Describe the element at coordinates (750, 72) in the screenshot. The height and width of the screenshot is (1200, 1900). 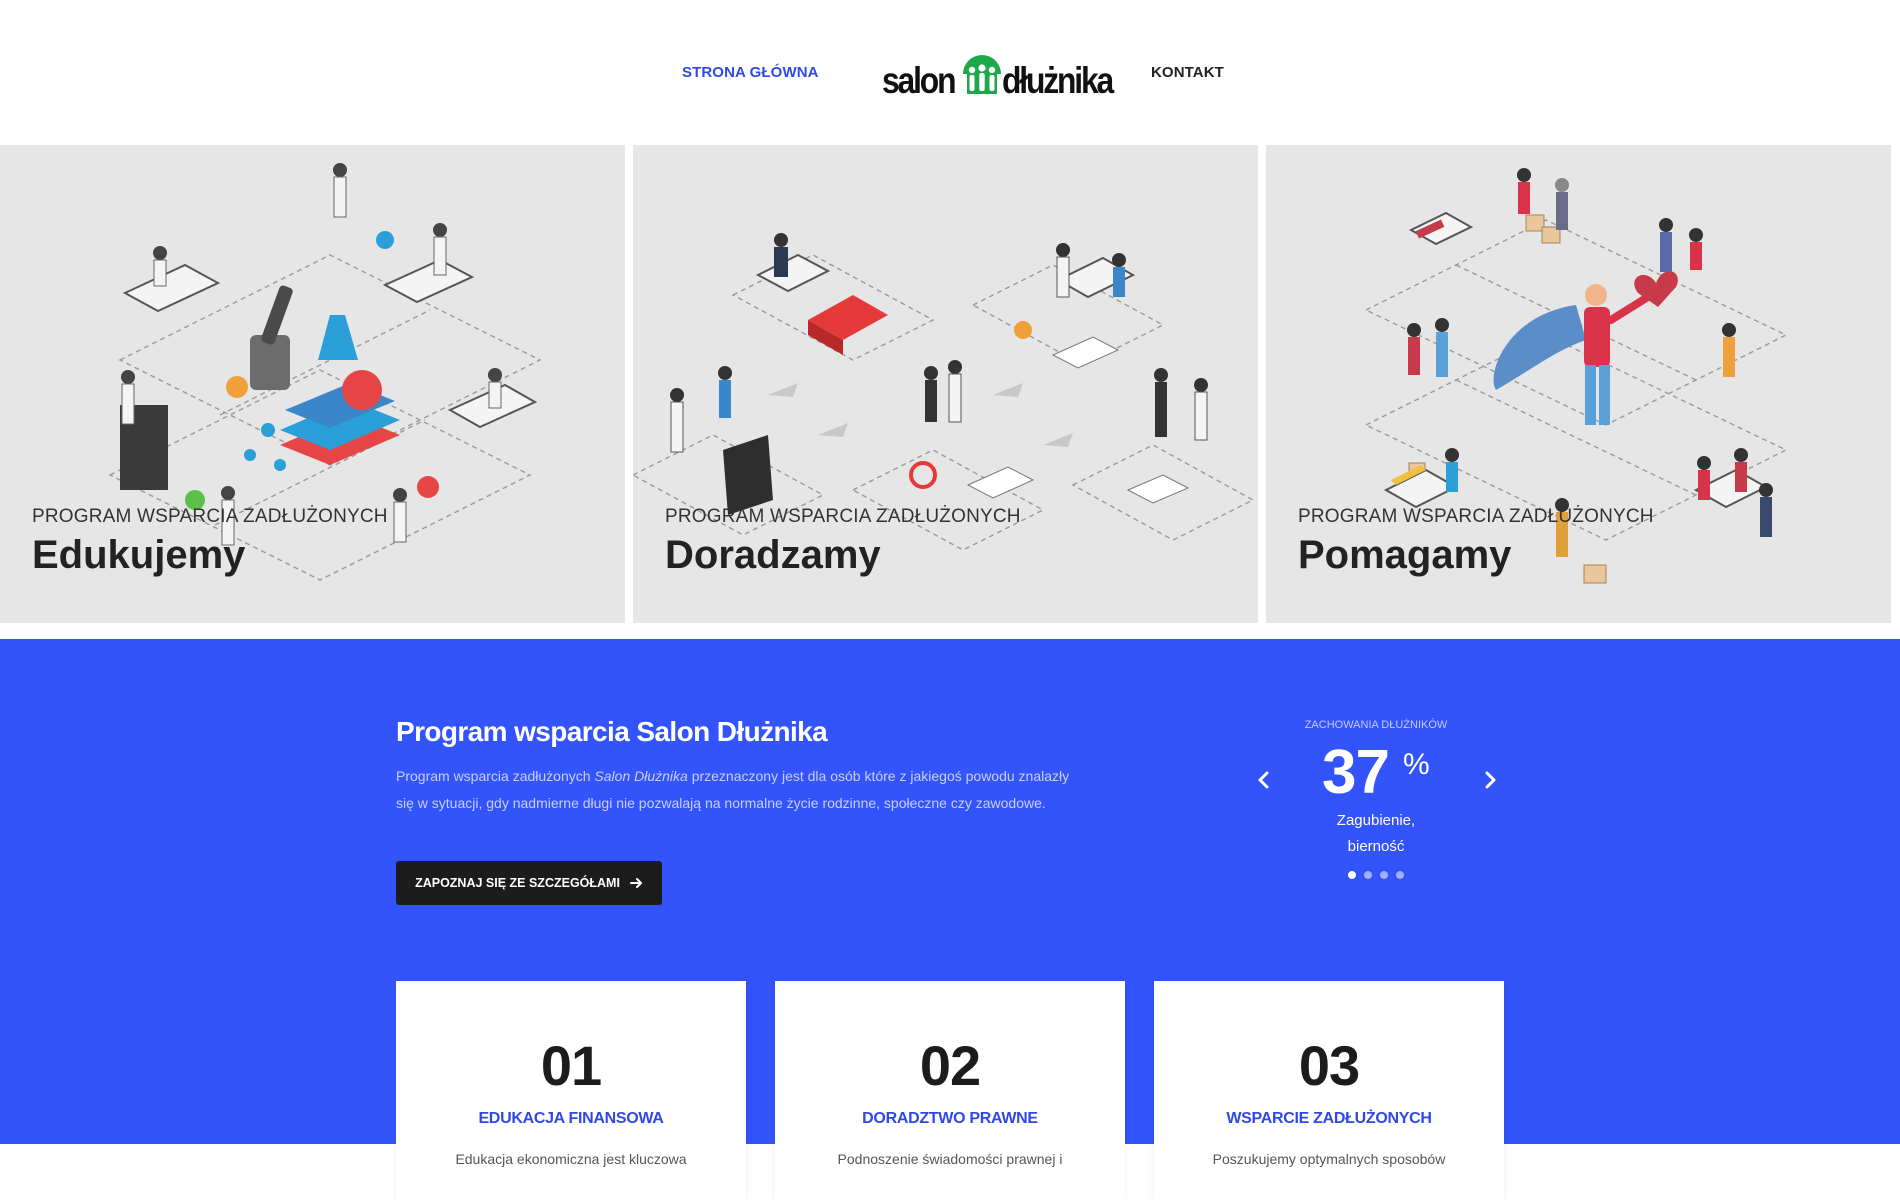
I see `nav-home-link: STRONA GŁÓWNA` at that location.